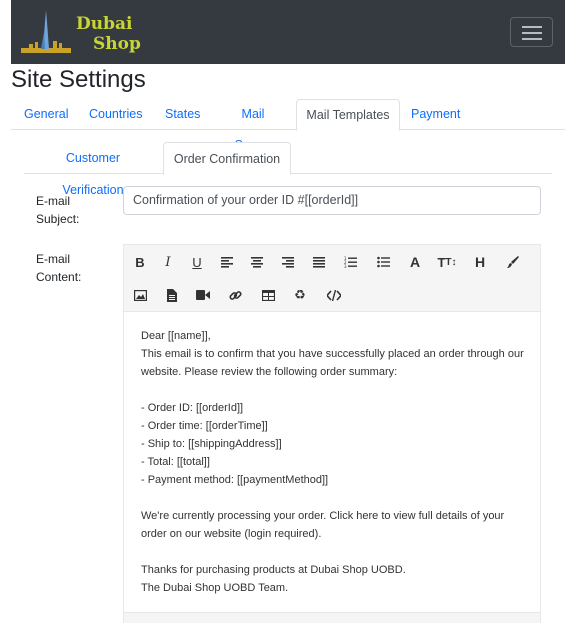 This screenshot has height=623, width=576. I want to click on unordered-list-icon, so click(383, 262).